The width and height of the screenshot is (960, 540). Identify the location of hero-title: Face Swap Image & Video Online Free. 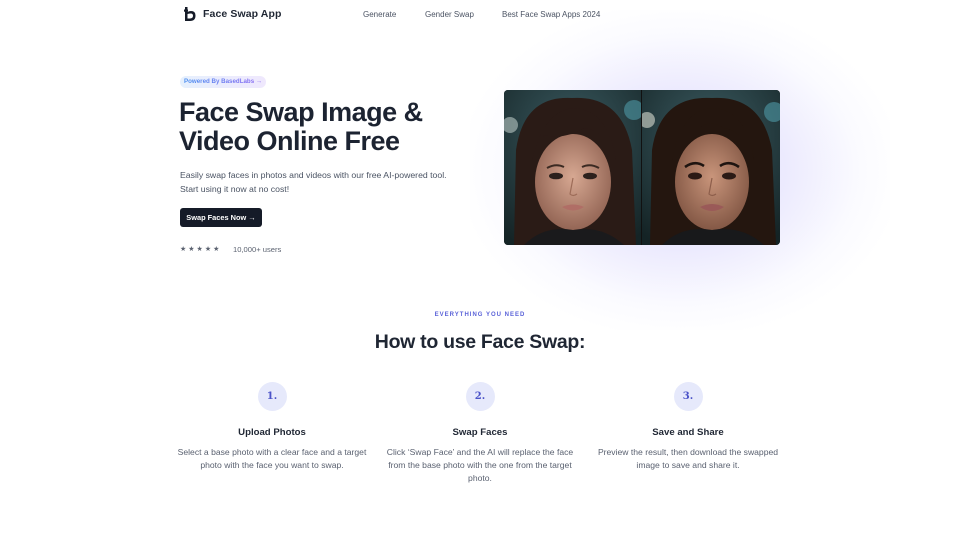
(301, 127).